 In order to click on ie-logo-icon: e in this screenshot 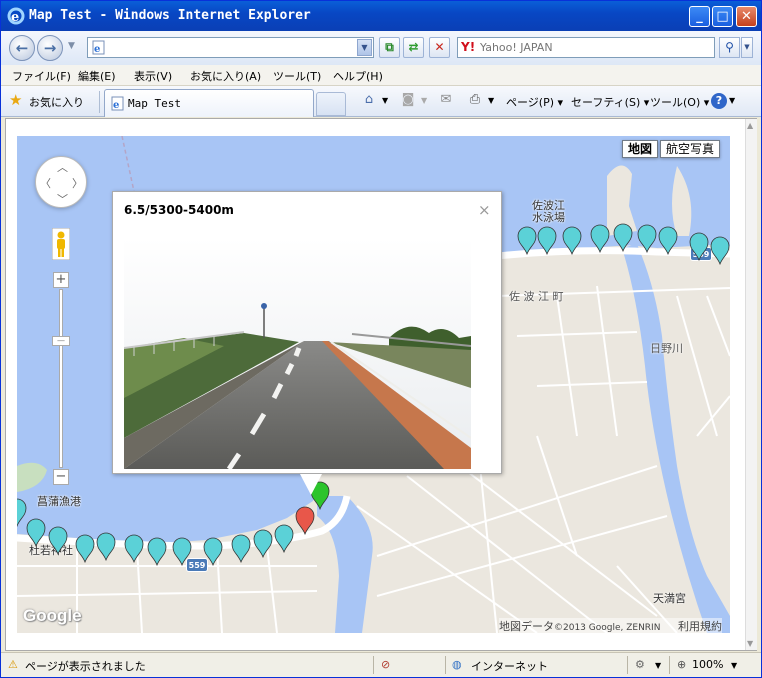, I will do `click(16, 16)`.